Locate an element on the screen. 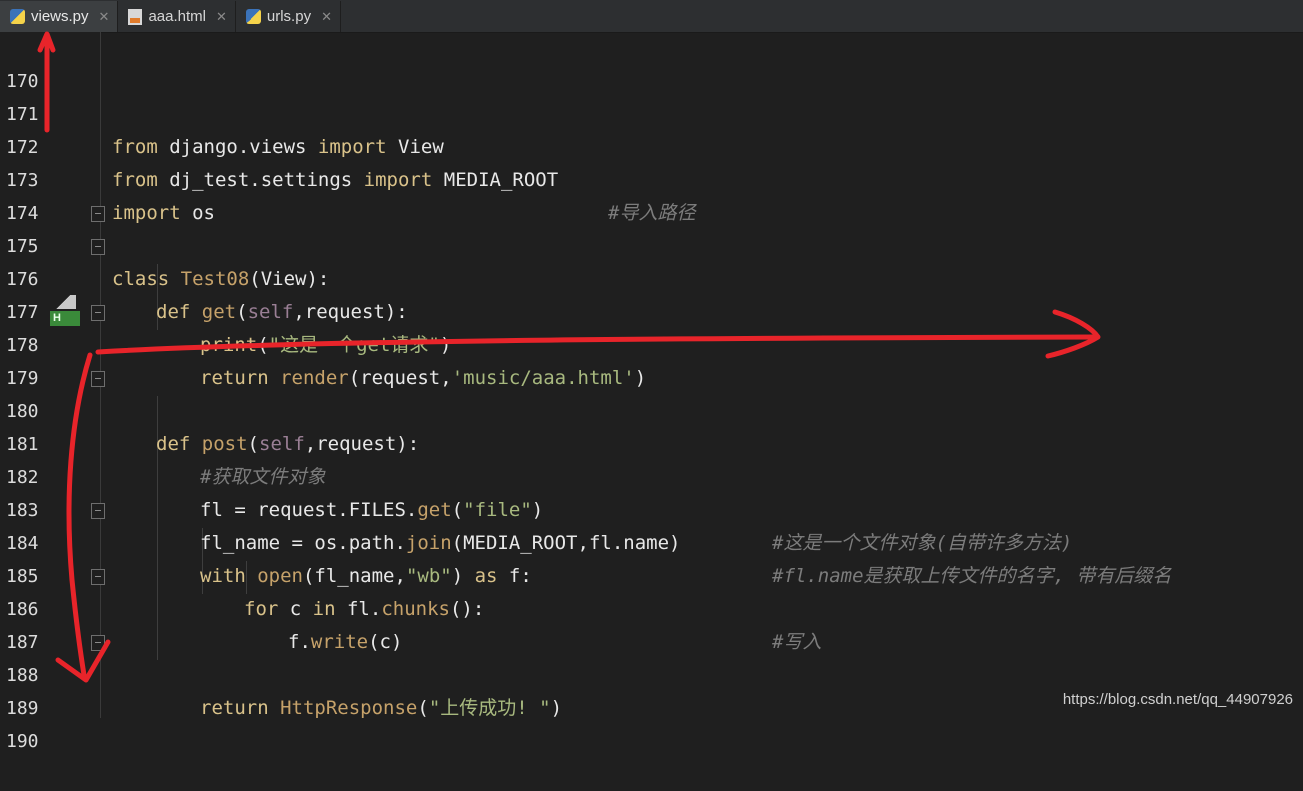 The image size is (1303, 791). tab-urls-py: urls.py ✕ is located at coordinates (288, 16).